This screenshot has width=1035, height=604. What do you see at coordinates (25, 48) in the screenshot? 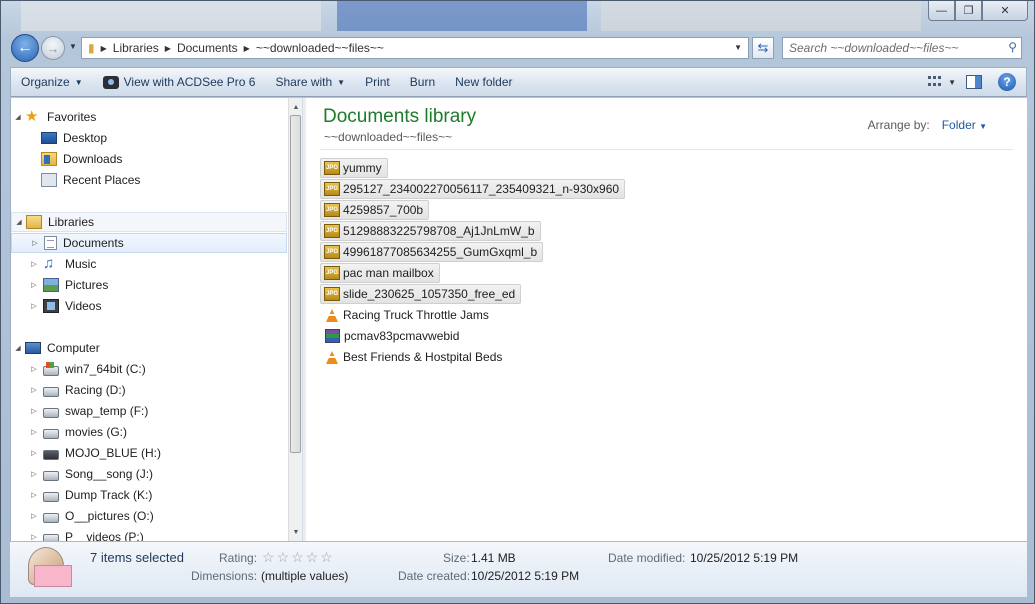
I see `back-button: ←` at bounding box center [25, 48].